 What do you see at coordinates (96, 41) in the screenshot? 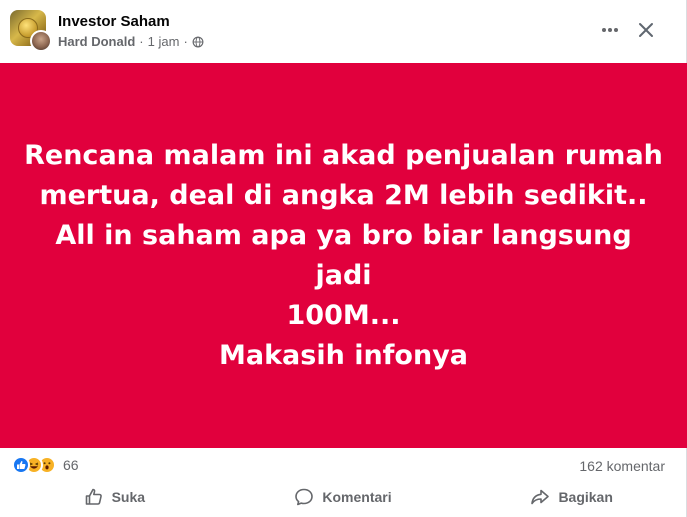
I see `author-name-link: Hard Donald` at bounding box center [96, 41].